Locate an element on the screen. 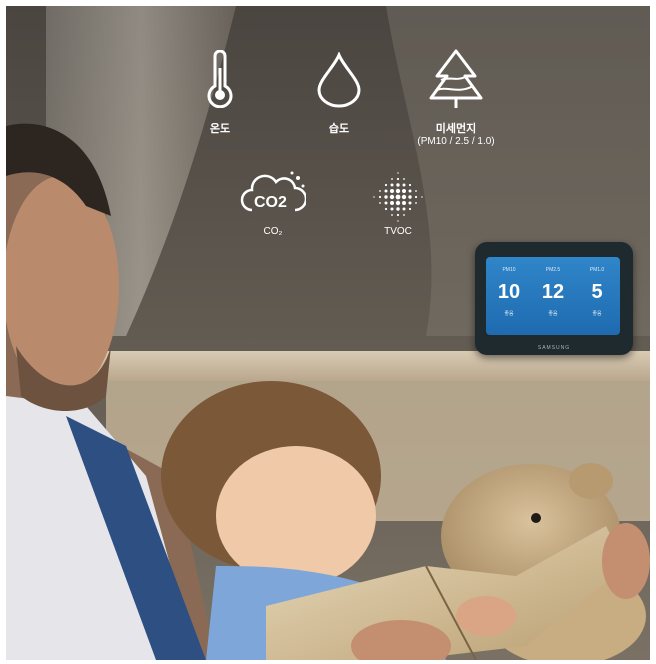  reading-value: 5 is located at coordinates (597, 292).